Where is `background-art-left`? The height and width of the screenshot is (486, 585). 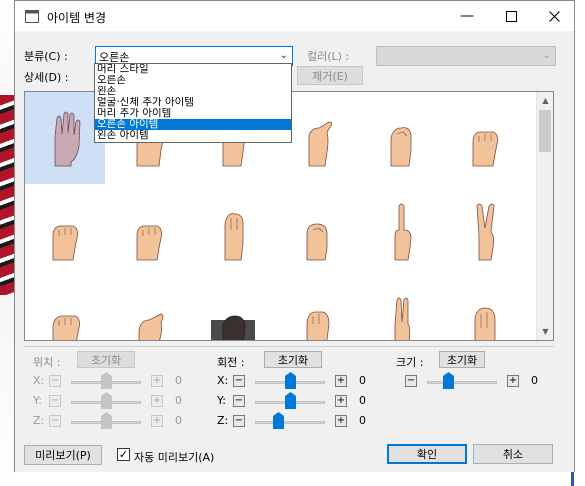 background-art-left is located at coordinates (7, 243).